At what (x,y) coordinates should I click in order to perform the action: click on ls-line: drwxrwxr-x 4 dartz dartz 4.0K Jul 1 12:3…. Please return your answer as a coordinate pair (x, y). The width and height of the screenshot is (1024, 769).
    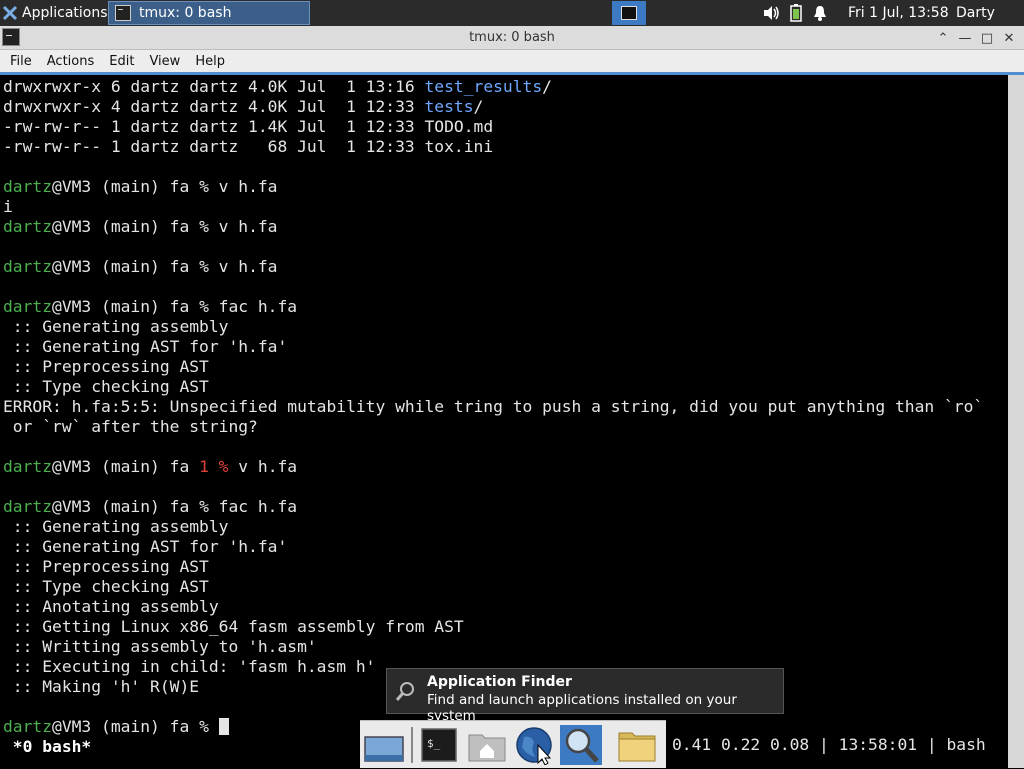
    Looking at the image, I should click on (243, 106).